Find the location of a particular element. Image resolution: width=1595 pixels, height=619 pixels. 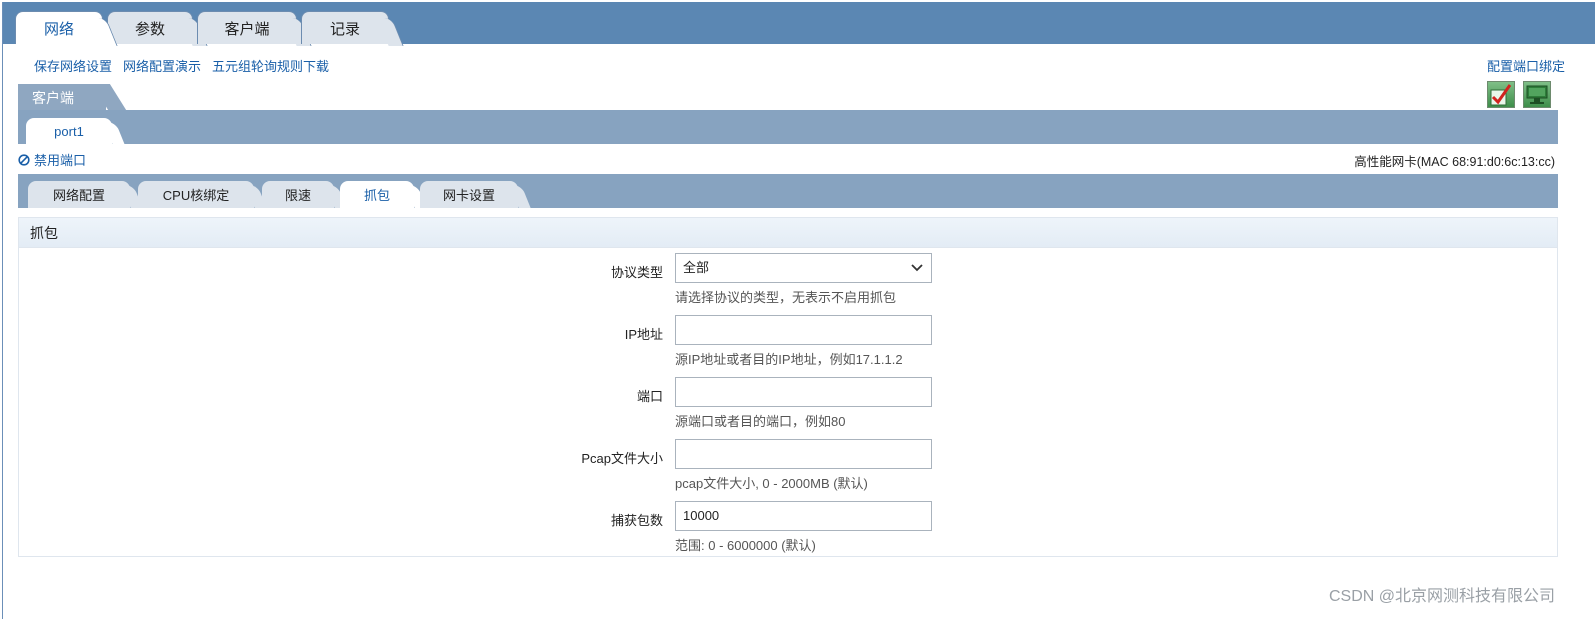

port-help: 源端口或者目的端口，例如80 is located at coordinates (760, 421).